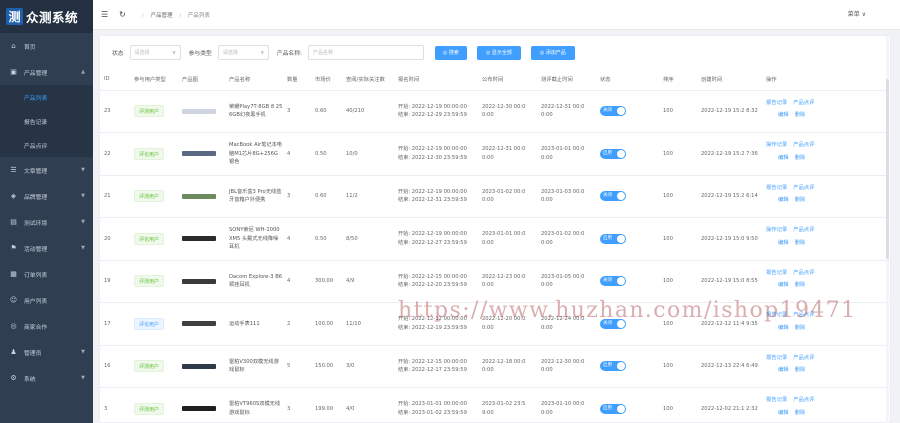  Describe the element at coordinates (46, 46) in the screenshot. I see `sidebar-item: ⌂ 首页` at that location.